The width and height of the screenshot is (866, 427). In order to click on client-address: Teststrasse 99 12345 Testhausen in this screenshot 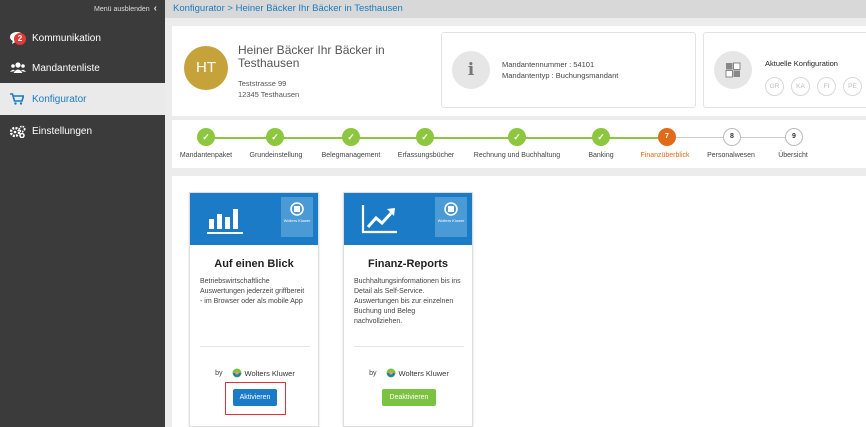, I will do `click(268, 89)`.